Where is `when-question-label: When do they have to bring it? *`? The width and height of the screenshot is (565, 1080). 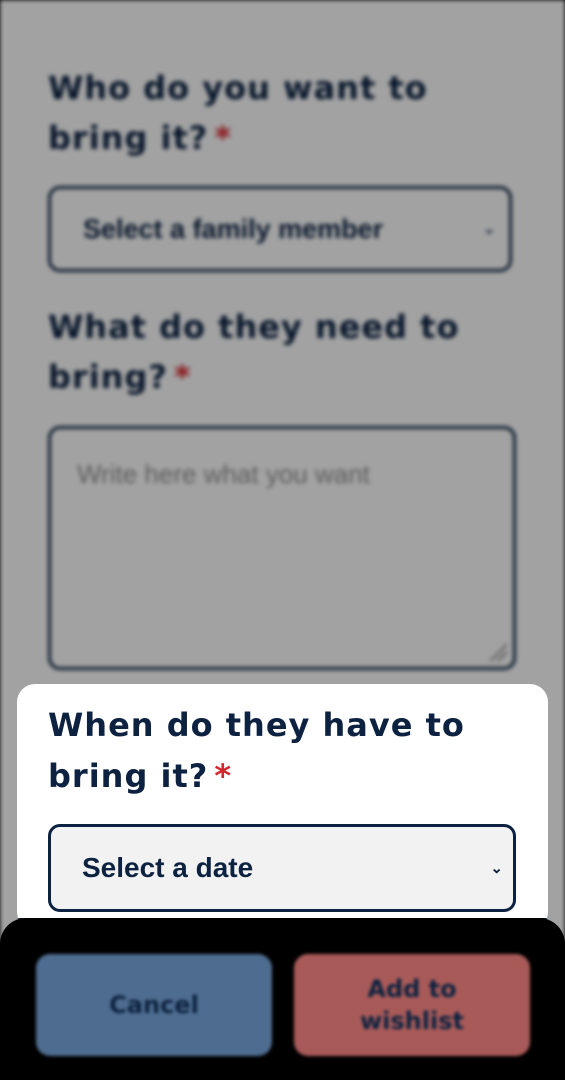
when-question-label: When do they have to bring it? * is located at coordinates (288, 751).